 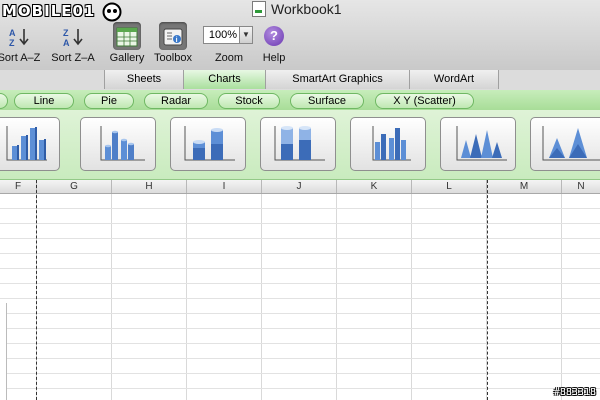 What do you see at coordinates (224, 186) in the screenshot?
I see `column-header-i: I` at bounding box center [224, 186].